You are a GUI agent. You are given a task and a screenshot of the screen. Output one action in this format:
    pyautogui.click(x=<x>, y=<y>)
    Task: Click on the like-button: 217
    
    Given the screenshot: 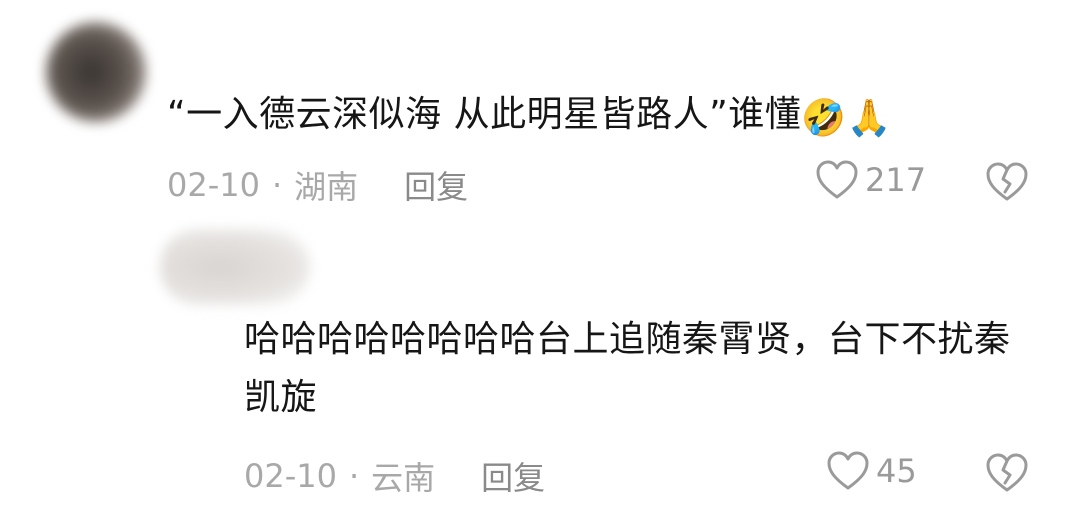 What is the action you would take?
    pyautogui.click(x=870, y=180)
    